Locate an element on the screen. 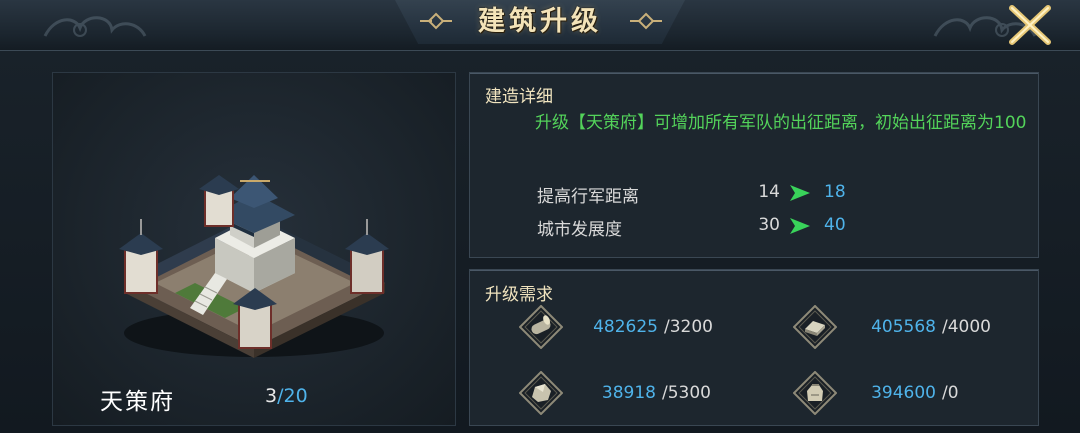 This screenshot has width=1080, height=433. stat-from-value: 30 is located at coordinates (769, 225).